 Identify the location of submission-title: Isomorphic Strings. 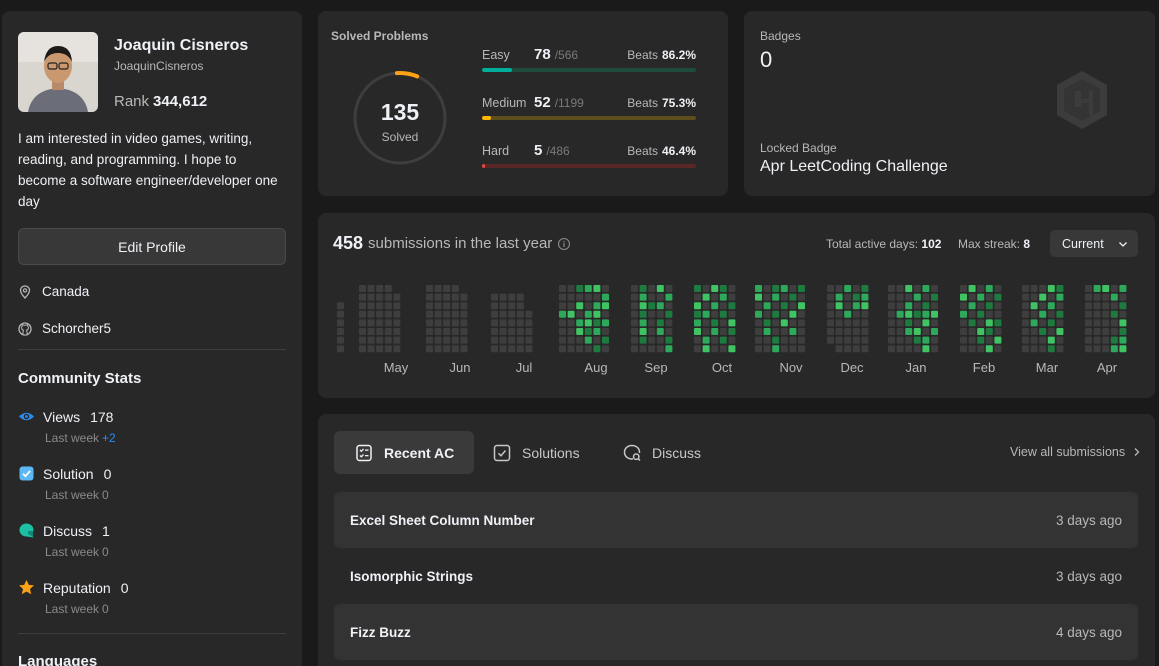
(411, 576).